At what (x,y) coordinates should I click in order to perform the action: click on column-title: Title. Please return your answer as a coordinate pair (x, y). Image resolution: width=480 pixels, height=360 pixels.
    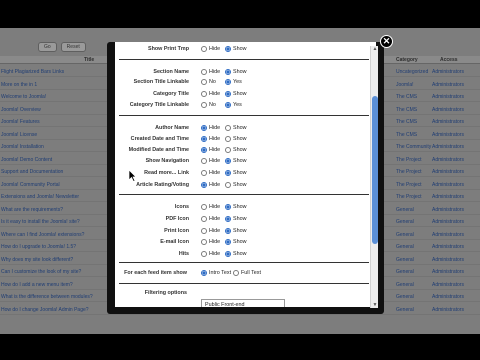
    Looking at the image, I should click on (89, 60).